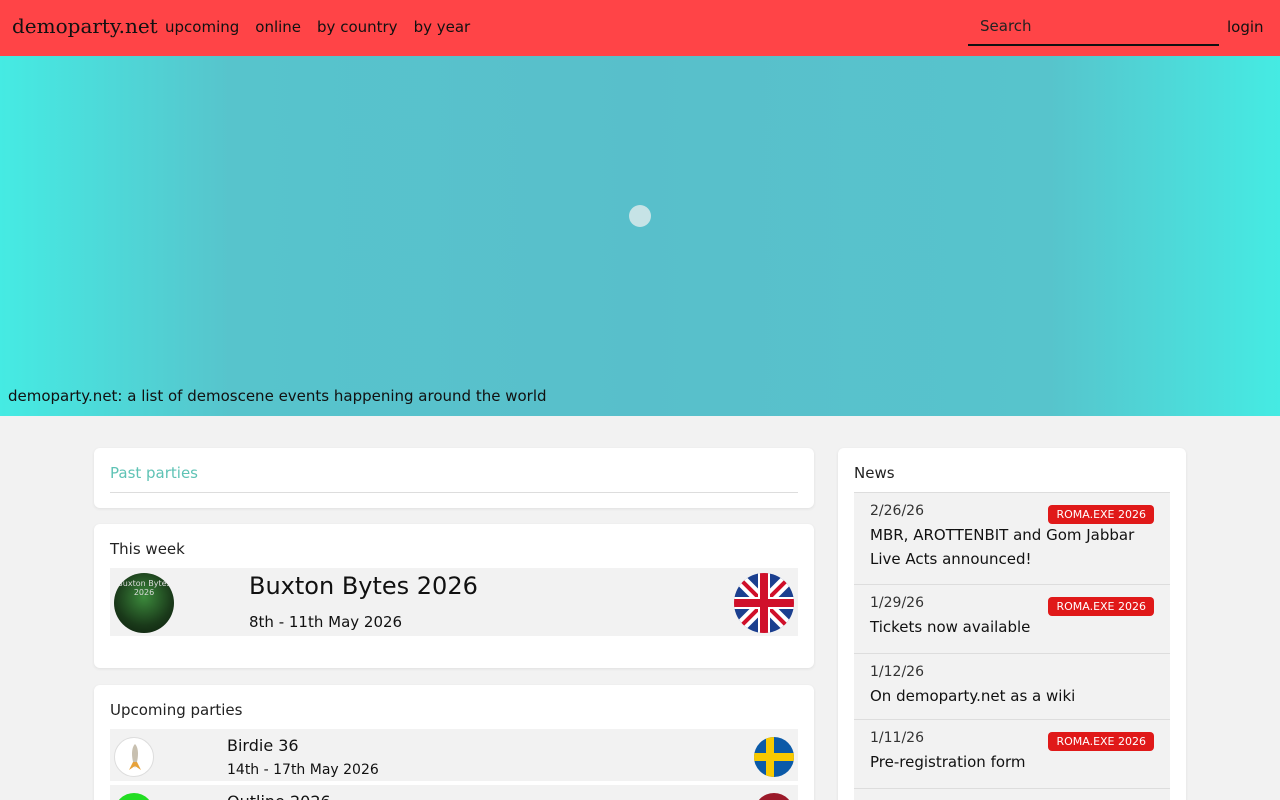  What do you see at coordinates (263, 745) in the screenshot?
I see `party-name: Birdie 36` at bounding box center [263, 745].